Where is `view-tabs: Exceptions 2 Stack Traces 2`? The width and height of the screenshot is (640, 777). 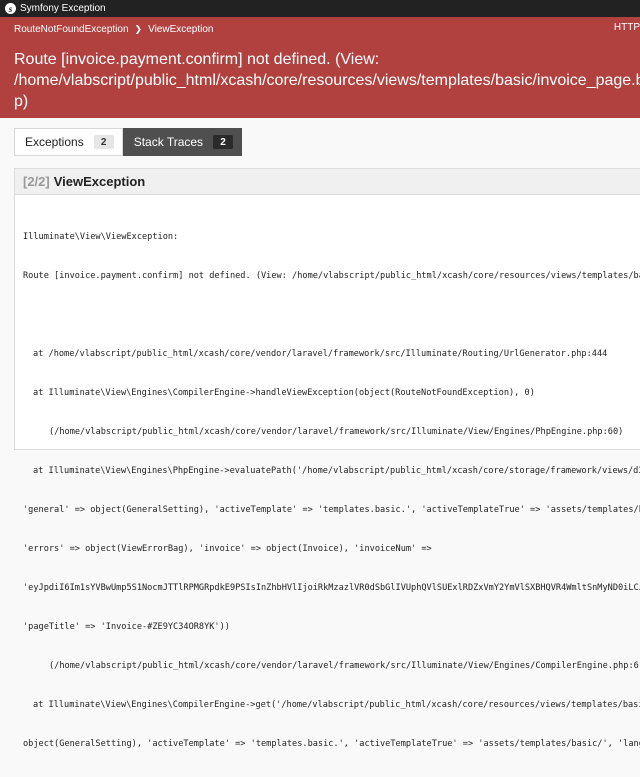 view-tabs: Exceptions 2 Stack Traces 2 is located at coordinates (128, 142).